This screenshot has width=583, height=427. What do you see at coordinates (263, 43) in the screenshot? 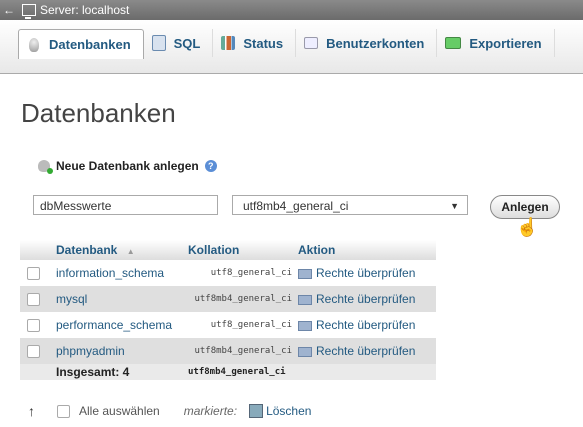
I see `tab-status-label: Status` at bounding box center [263, 43].